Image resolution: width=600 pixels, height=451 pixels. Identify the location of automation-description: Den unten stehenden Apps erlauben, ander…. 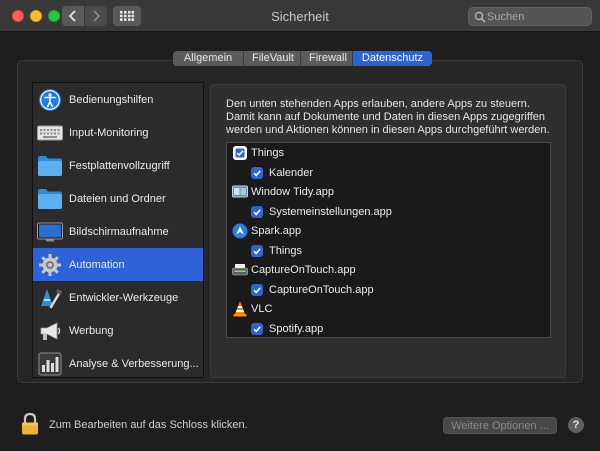
(388, 117).